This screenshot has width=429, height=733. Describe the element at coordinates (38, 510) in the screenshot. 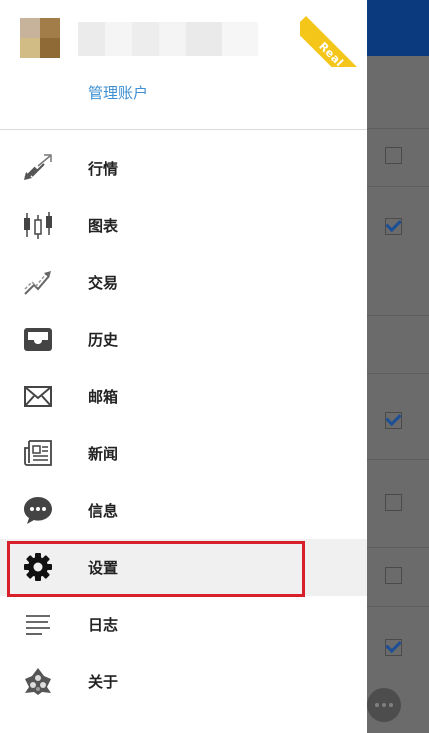

I see `chat-bubble-icon` at that location.